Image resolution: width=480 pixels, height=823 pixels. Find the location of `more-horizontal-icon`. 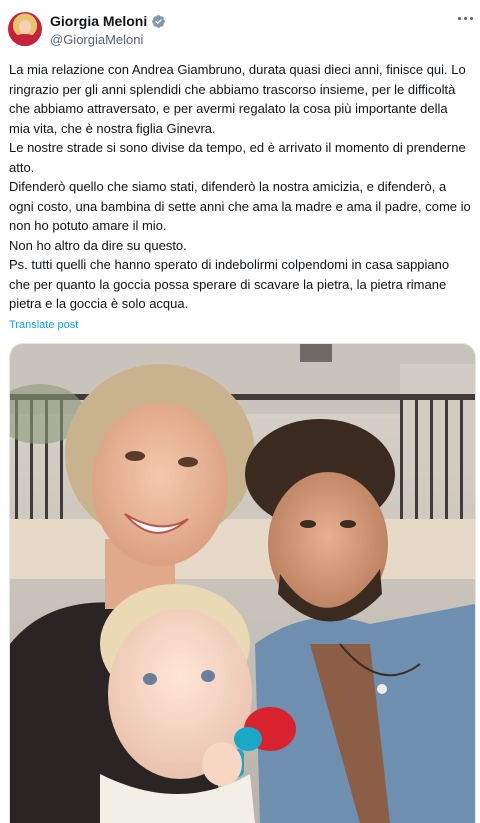

more-horizontal-icon is located at coordinates (466, 18).